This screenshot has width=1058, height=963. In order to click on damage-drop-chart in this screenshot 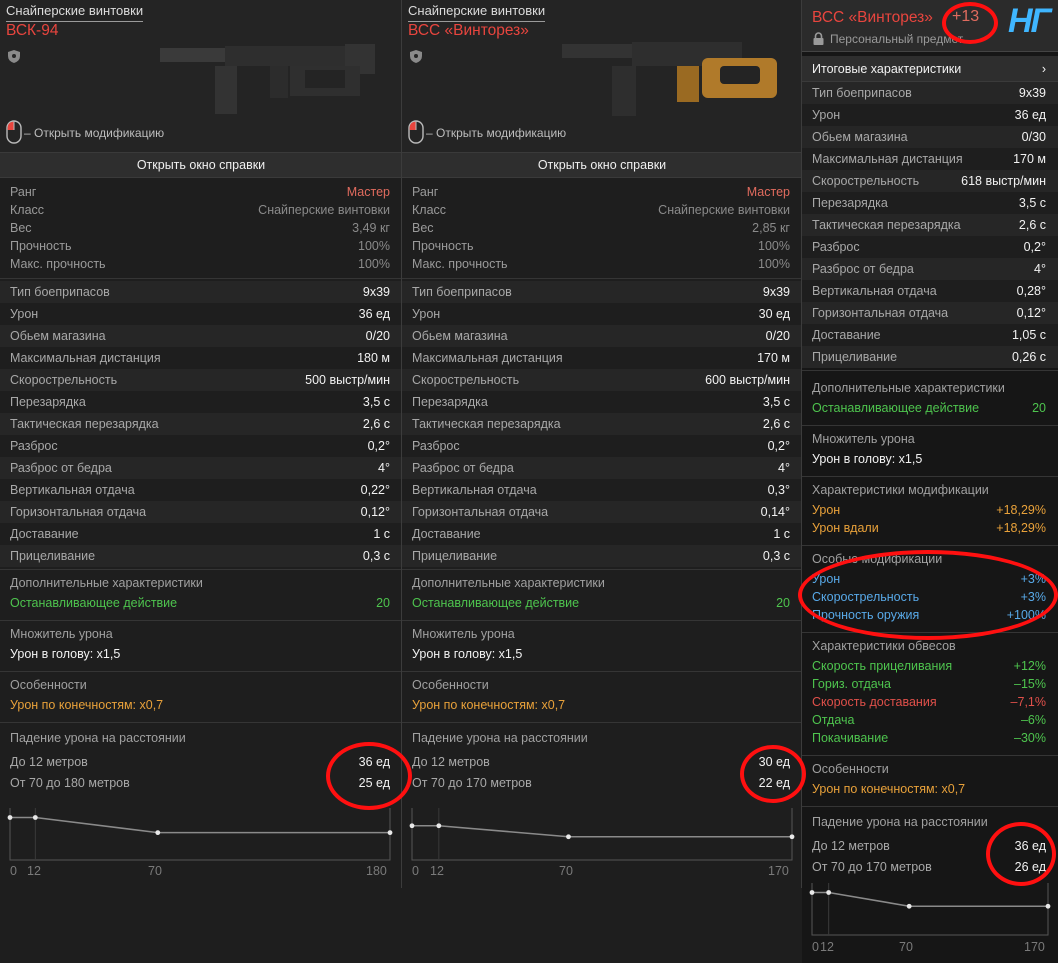, I will do `click(200, 834)`.